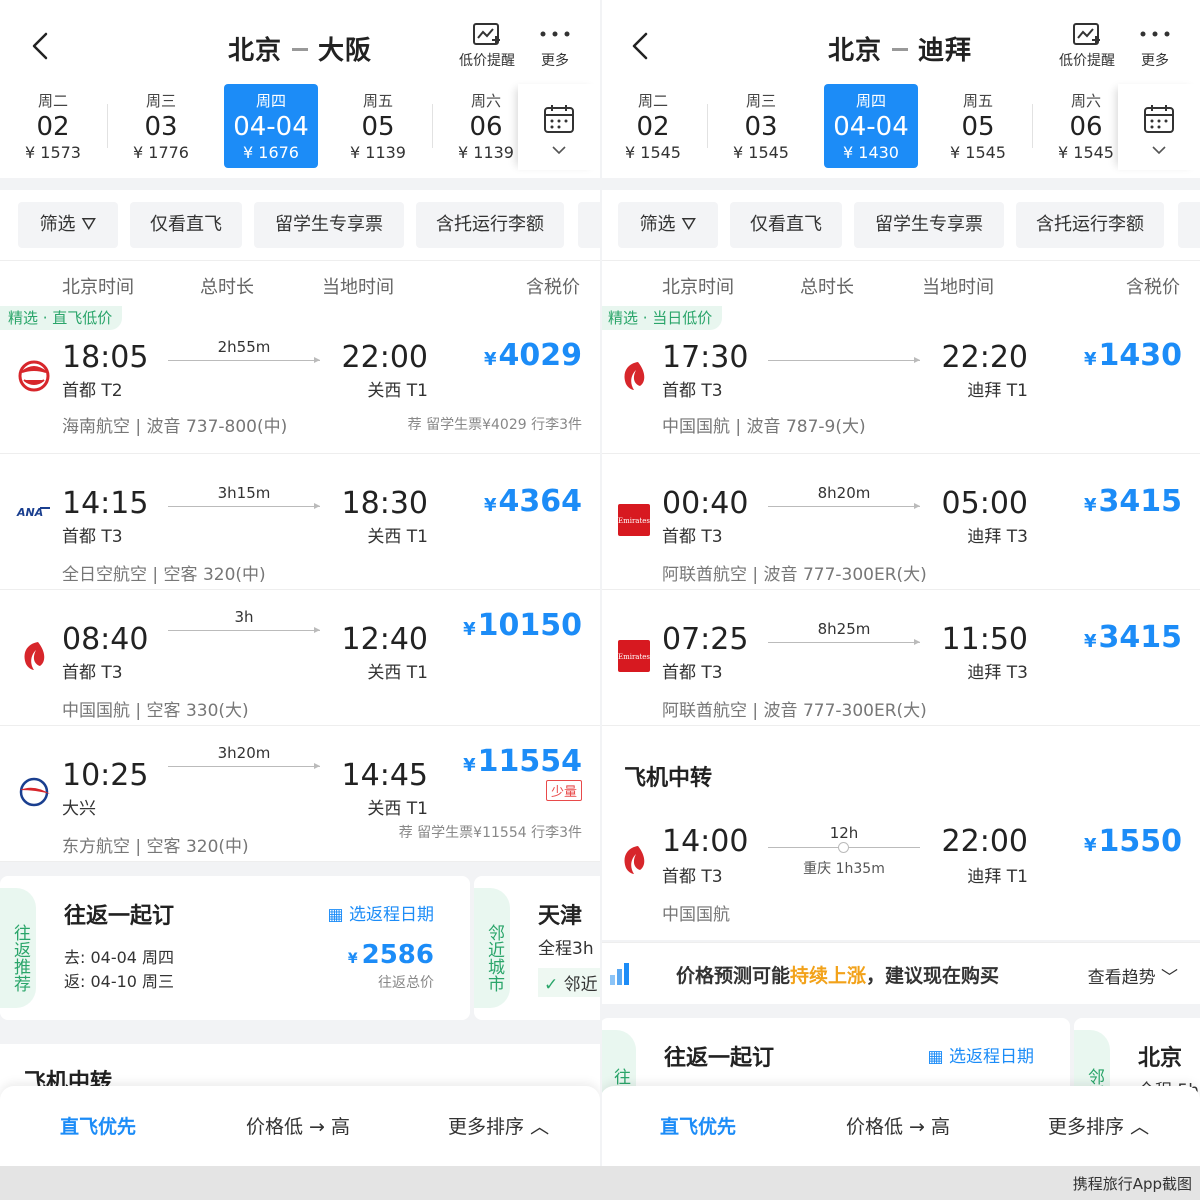  Describe the element at coordinates (900, 973) in the screenshot. I see `price-trend-banner: 价格预测可能持续上涨，建议现在购买 查看趋势 ﹀` at that location.